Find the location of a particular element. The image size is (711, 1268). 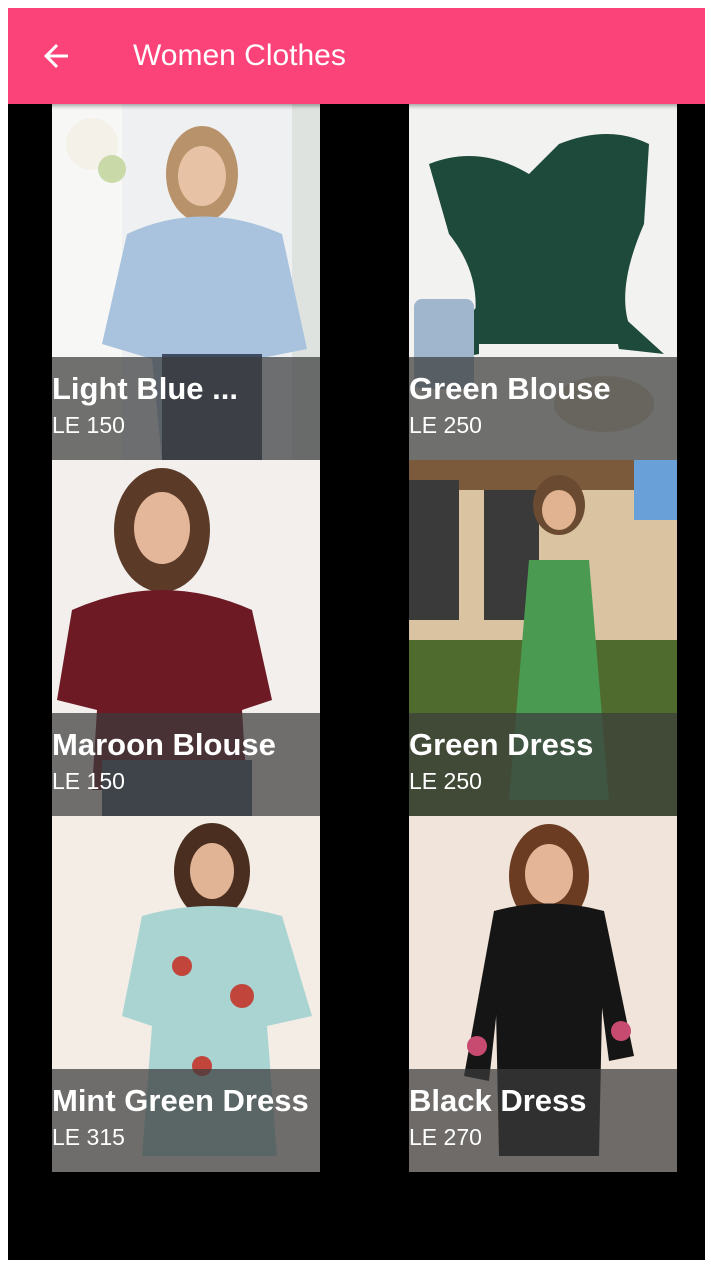

arrow-left-icon is located at coordinates (56, 56).